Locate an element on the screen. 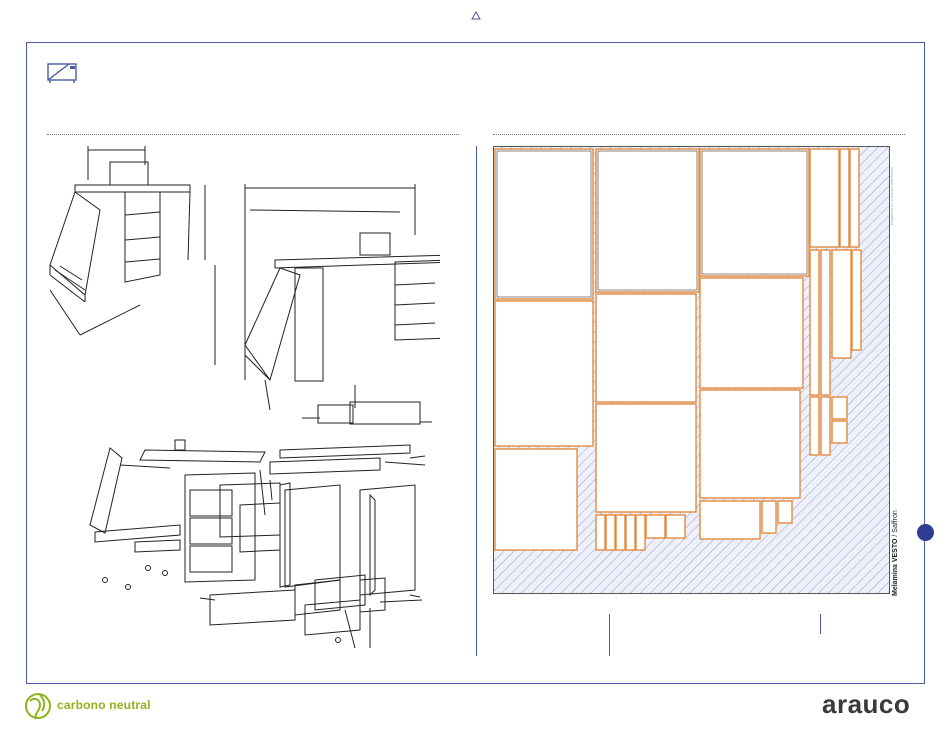  vertical-divider is located at coordinates (476, 401).